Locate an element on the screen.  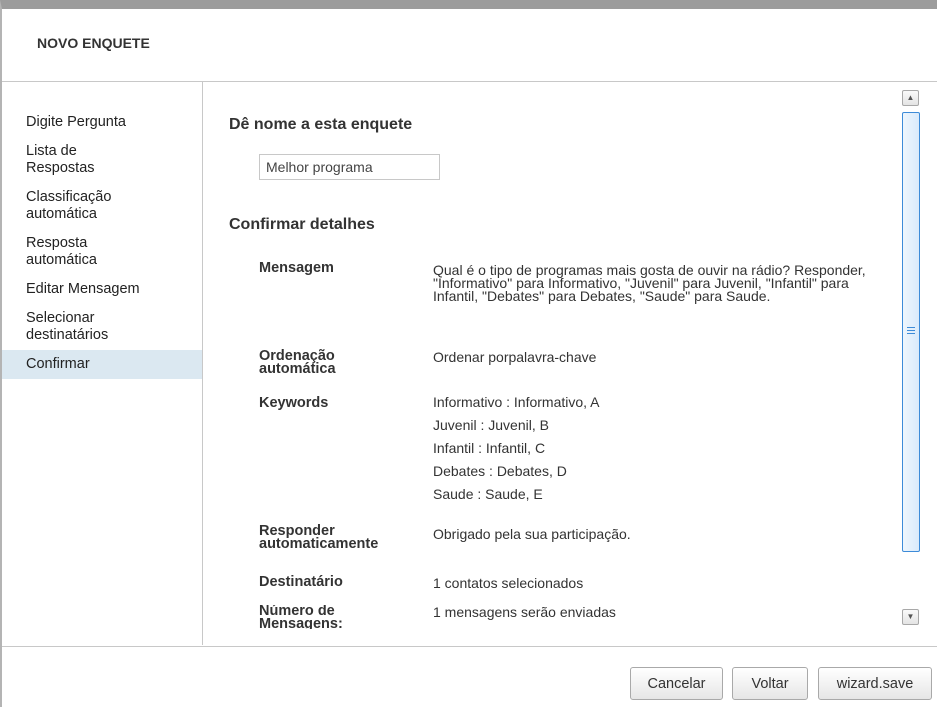
scroll-thumb is located at coordinates (911, 332).